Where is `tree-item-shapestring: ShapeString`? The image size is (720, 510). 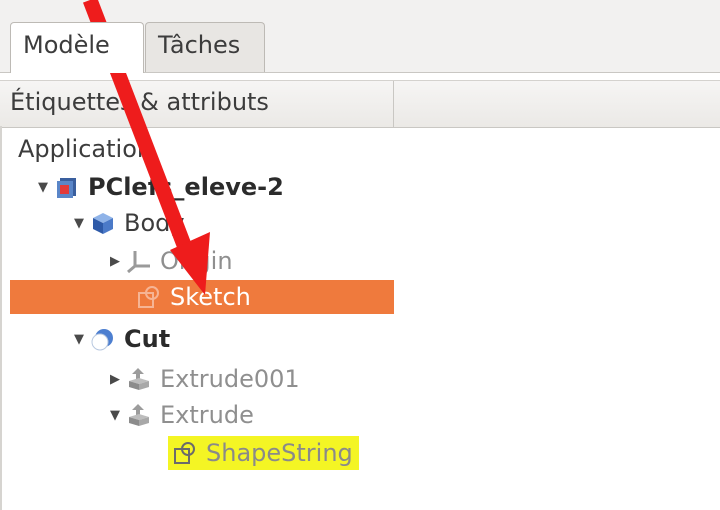
tree-item-shapestring: ShapeString is located at coordinates (263, 453).